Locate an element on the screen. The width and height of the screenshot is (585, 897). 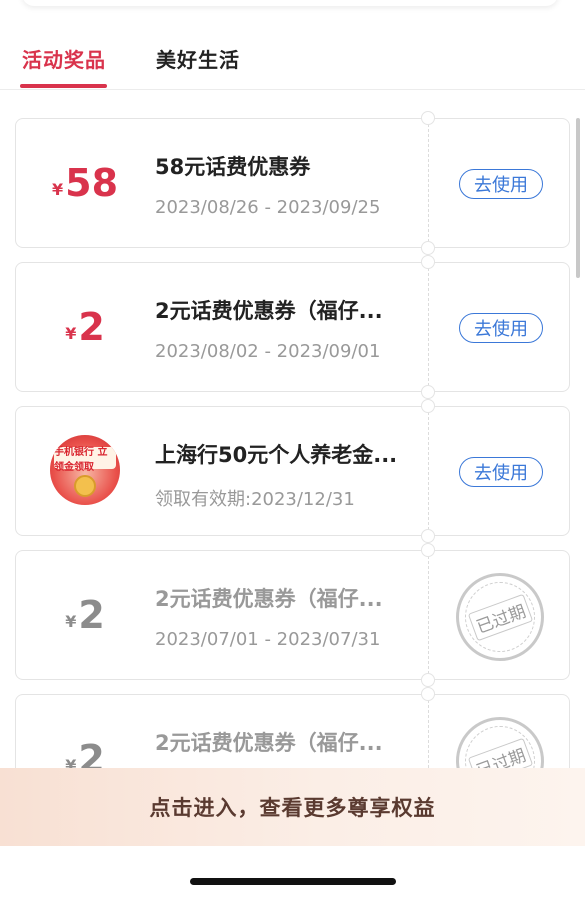
banner-label: 点击进入，查看更多尊享权益 is located at coordinates (292, 808).